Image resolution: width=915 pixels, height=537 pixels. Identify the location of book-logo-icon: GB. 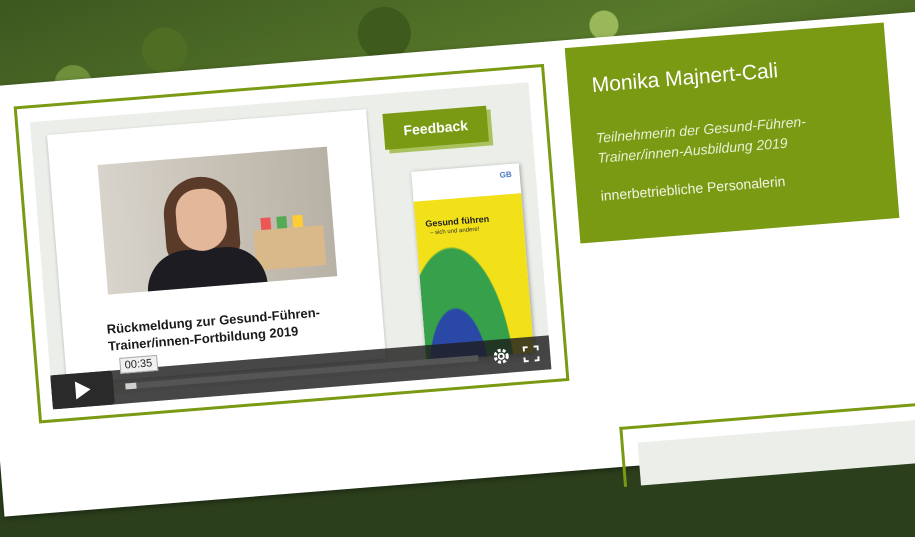
(506, 174).